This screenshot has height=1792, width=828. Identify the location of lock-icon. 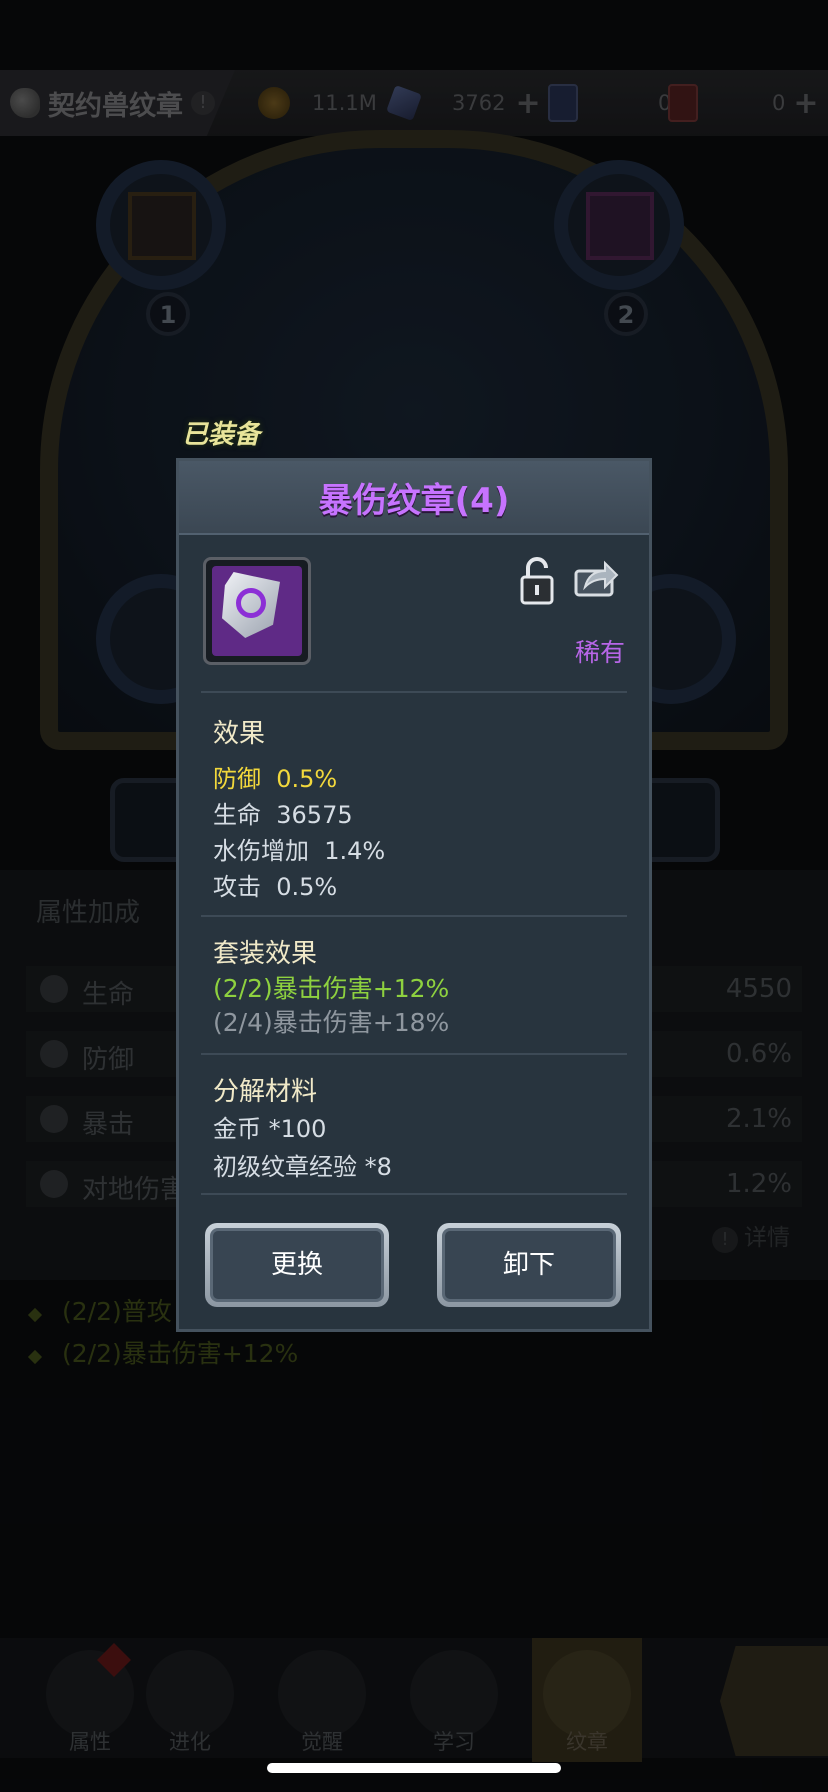
(537, 580).